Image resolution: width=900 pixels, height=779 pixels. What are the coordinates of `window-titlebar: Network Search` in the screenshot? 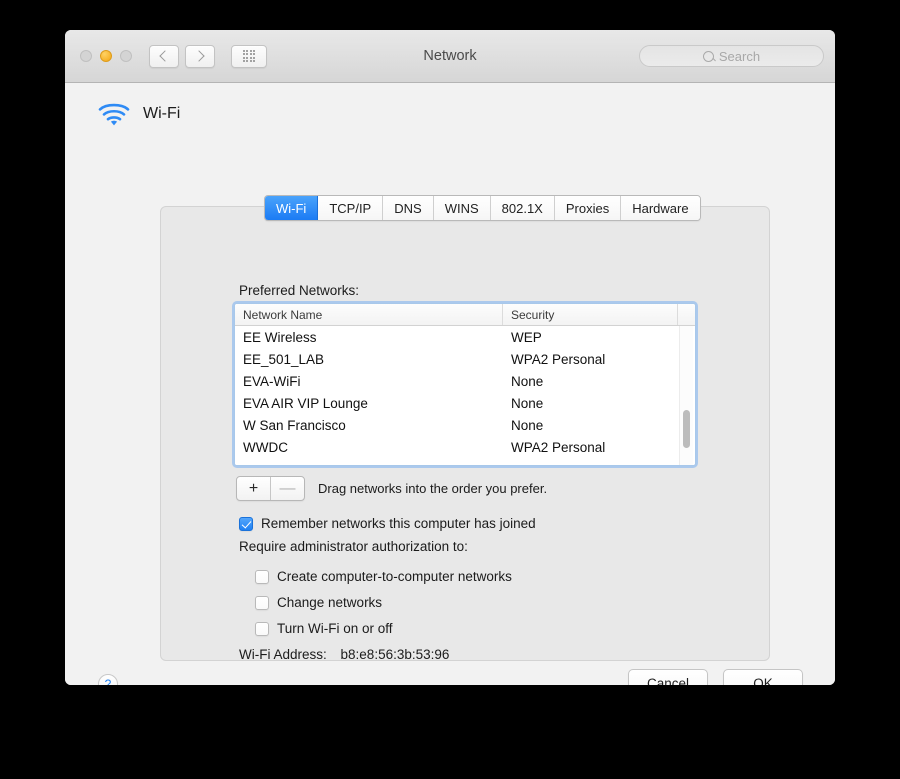 It's located at (450, 56).